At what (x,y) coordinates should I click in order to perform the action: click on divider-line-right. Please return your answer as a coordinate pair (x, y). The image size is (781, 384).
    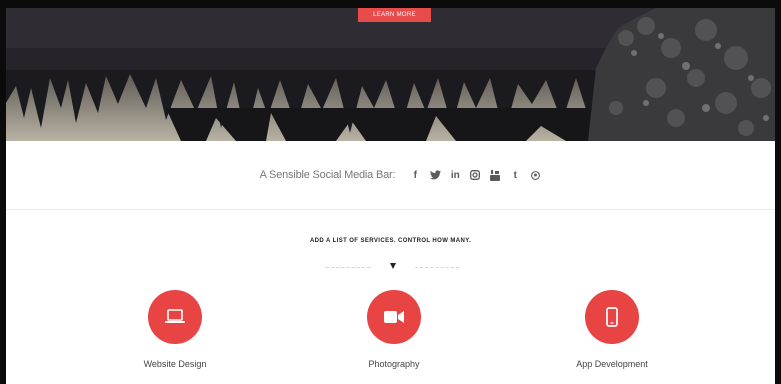
    Looking at the image, I should click on (437, 267).